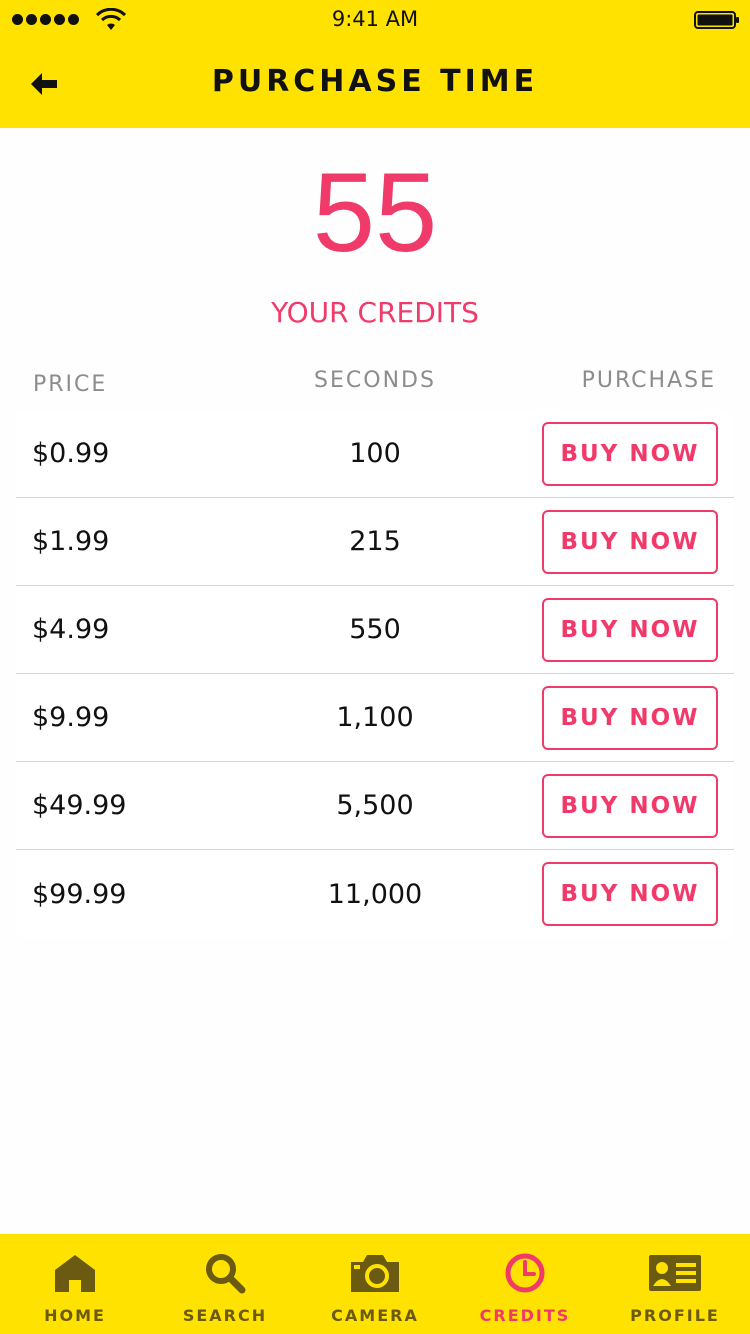 The width and height of the screenshot is (750, 1334). What do you see at coordinates (375, 630) in the screenshot?
I see `table-row: $4.99 550 BUY NOW` at bounding box center [375, 630].